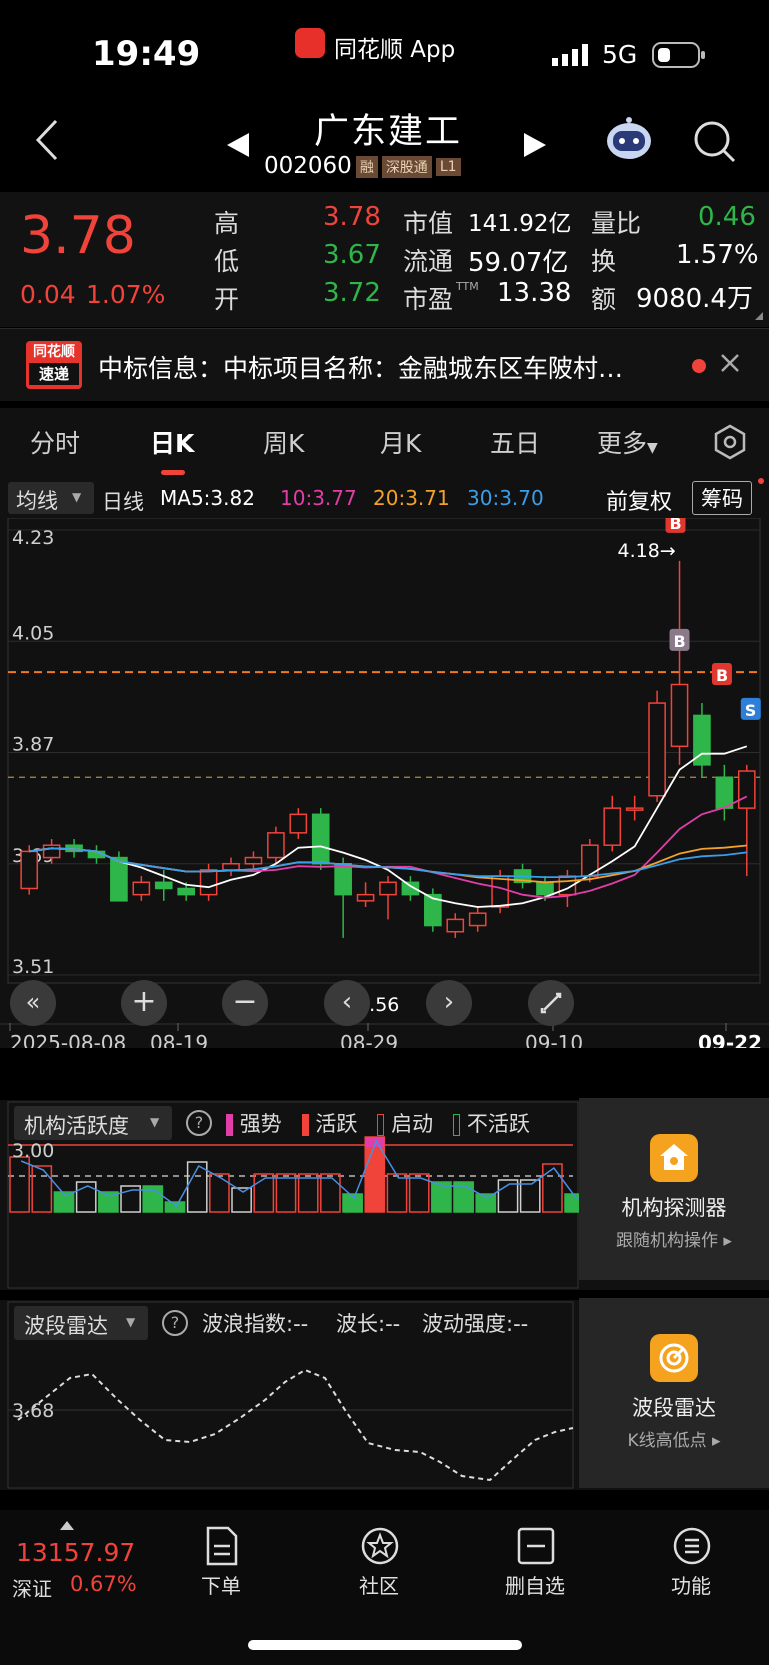 The height and width of the screenshot is (1665, 769). I want to click on tab-intraday: 分时, so click(55, 442).